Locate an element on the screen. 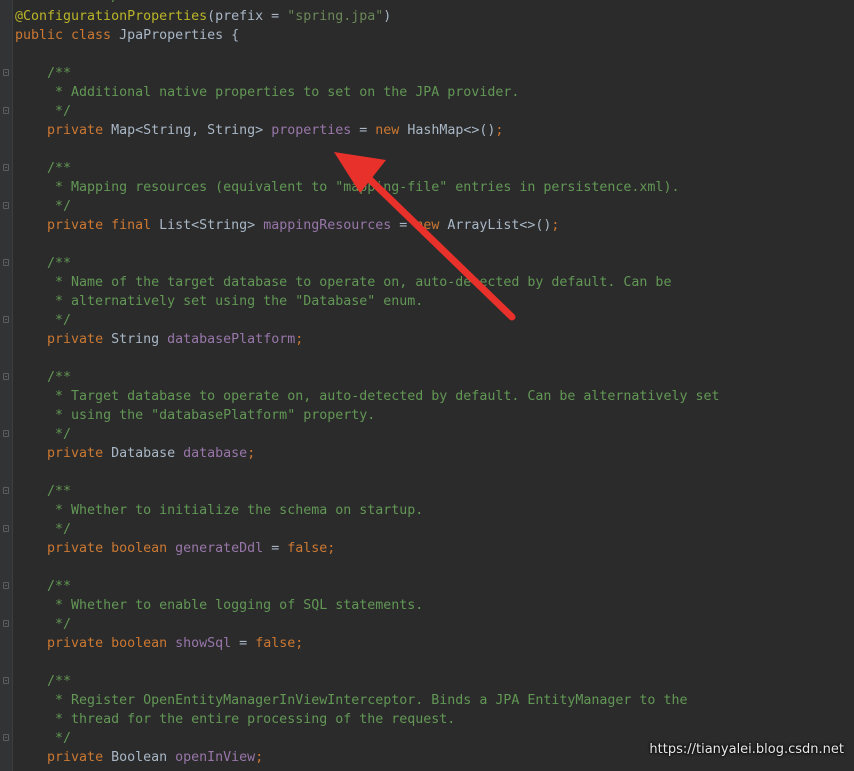 The height and width of the screenshot is (771, 854). code-line: public class JpaProperties { is located at coordinates (367, 35).